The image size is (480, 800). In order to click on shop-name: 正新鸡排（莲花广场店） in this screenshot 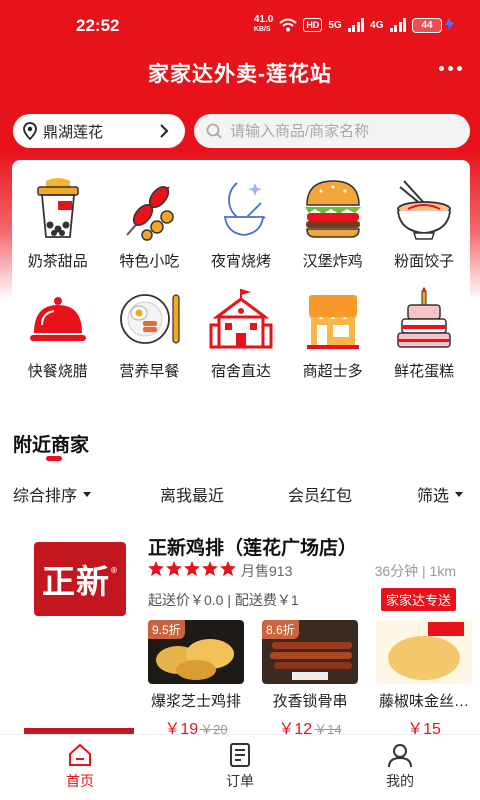, I will do `click(253, 548)`.